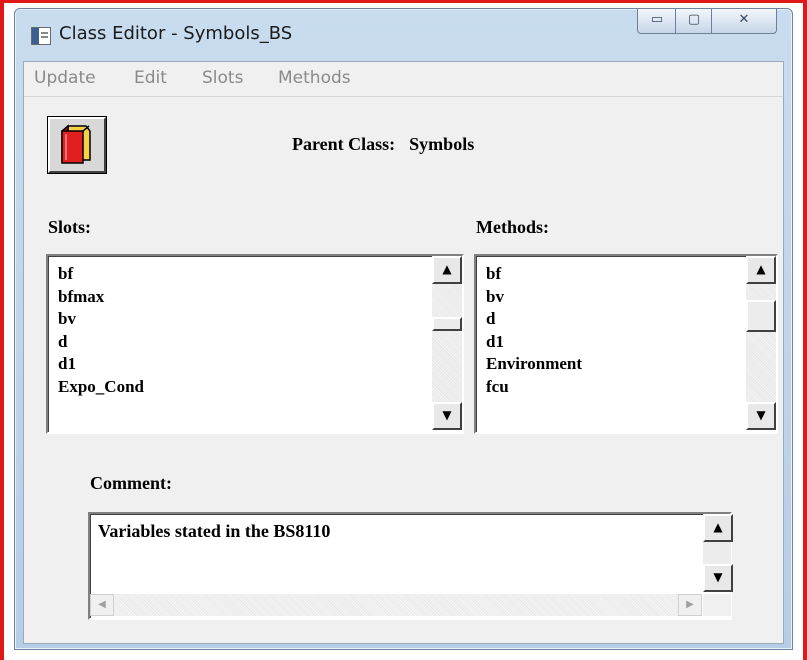  What do you see at coordinates (761, 316) in the screenshot?
I see `methods-scroll-thumb` at bounding box center [761, 316].